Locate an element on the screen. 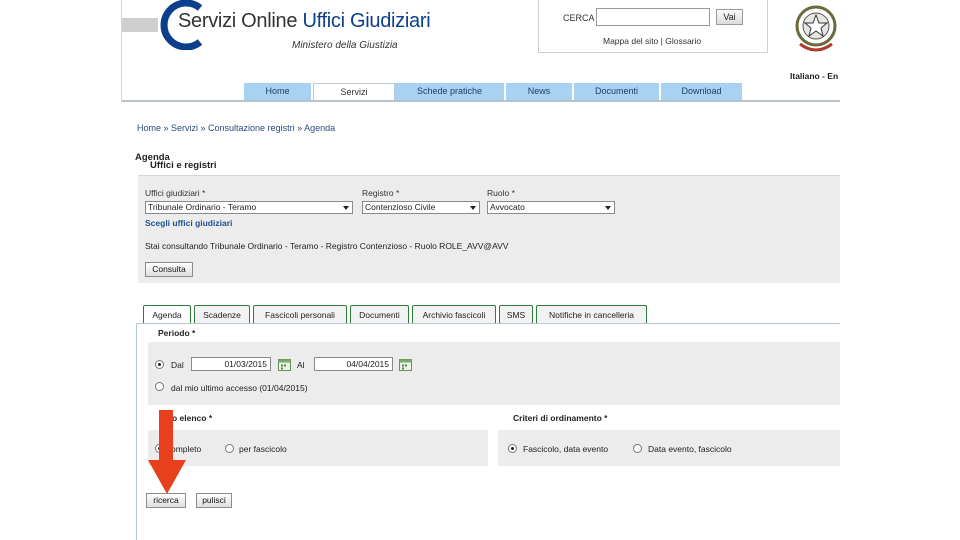 This screenshot has height=540, width=960. search-label: CERCA is located at coordinates (579, 18).